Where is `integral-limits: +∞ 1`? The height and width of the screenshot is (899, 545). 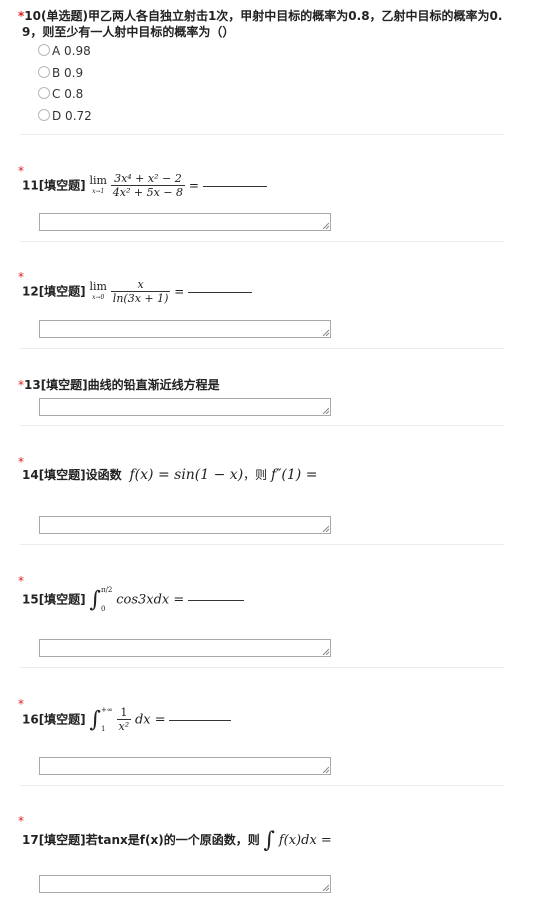 integral-limits: +∞ 1 is located at coordinates (106, 719).